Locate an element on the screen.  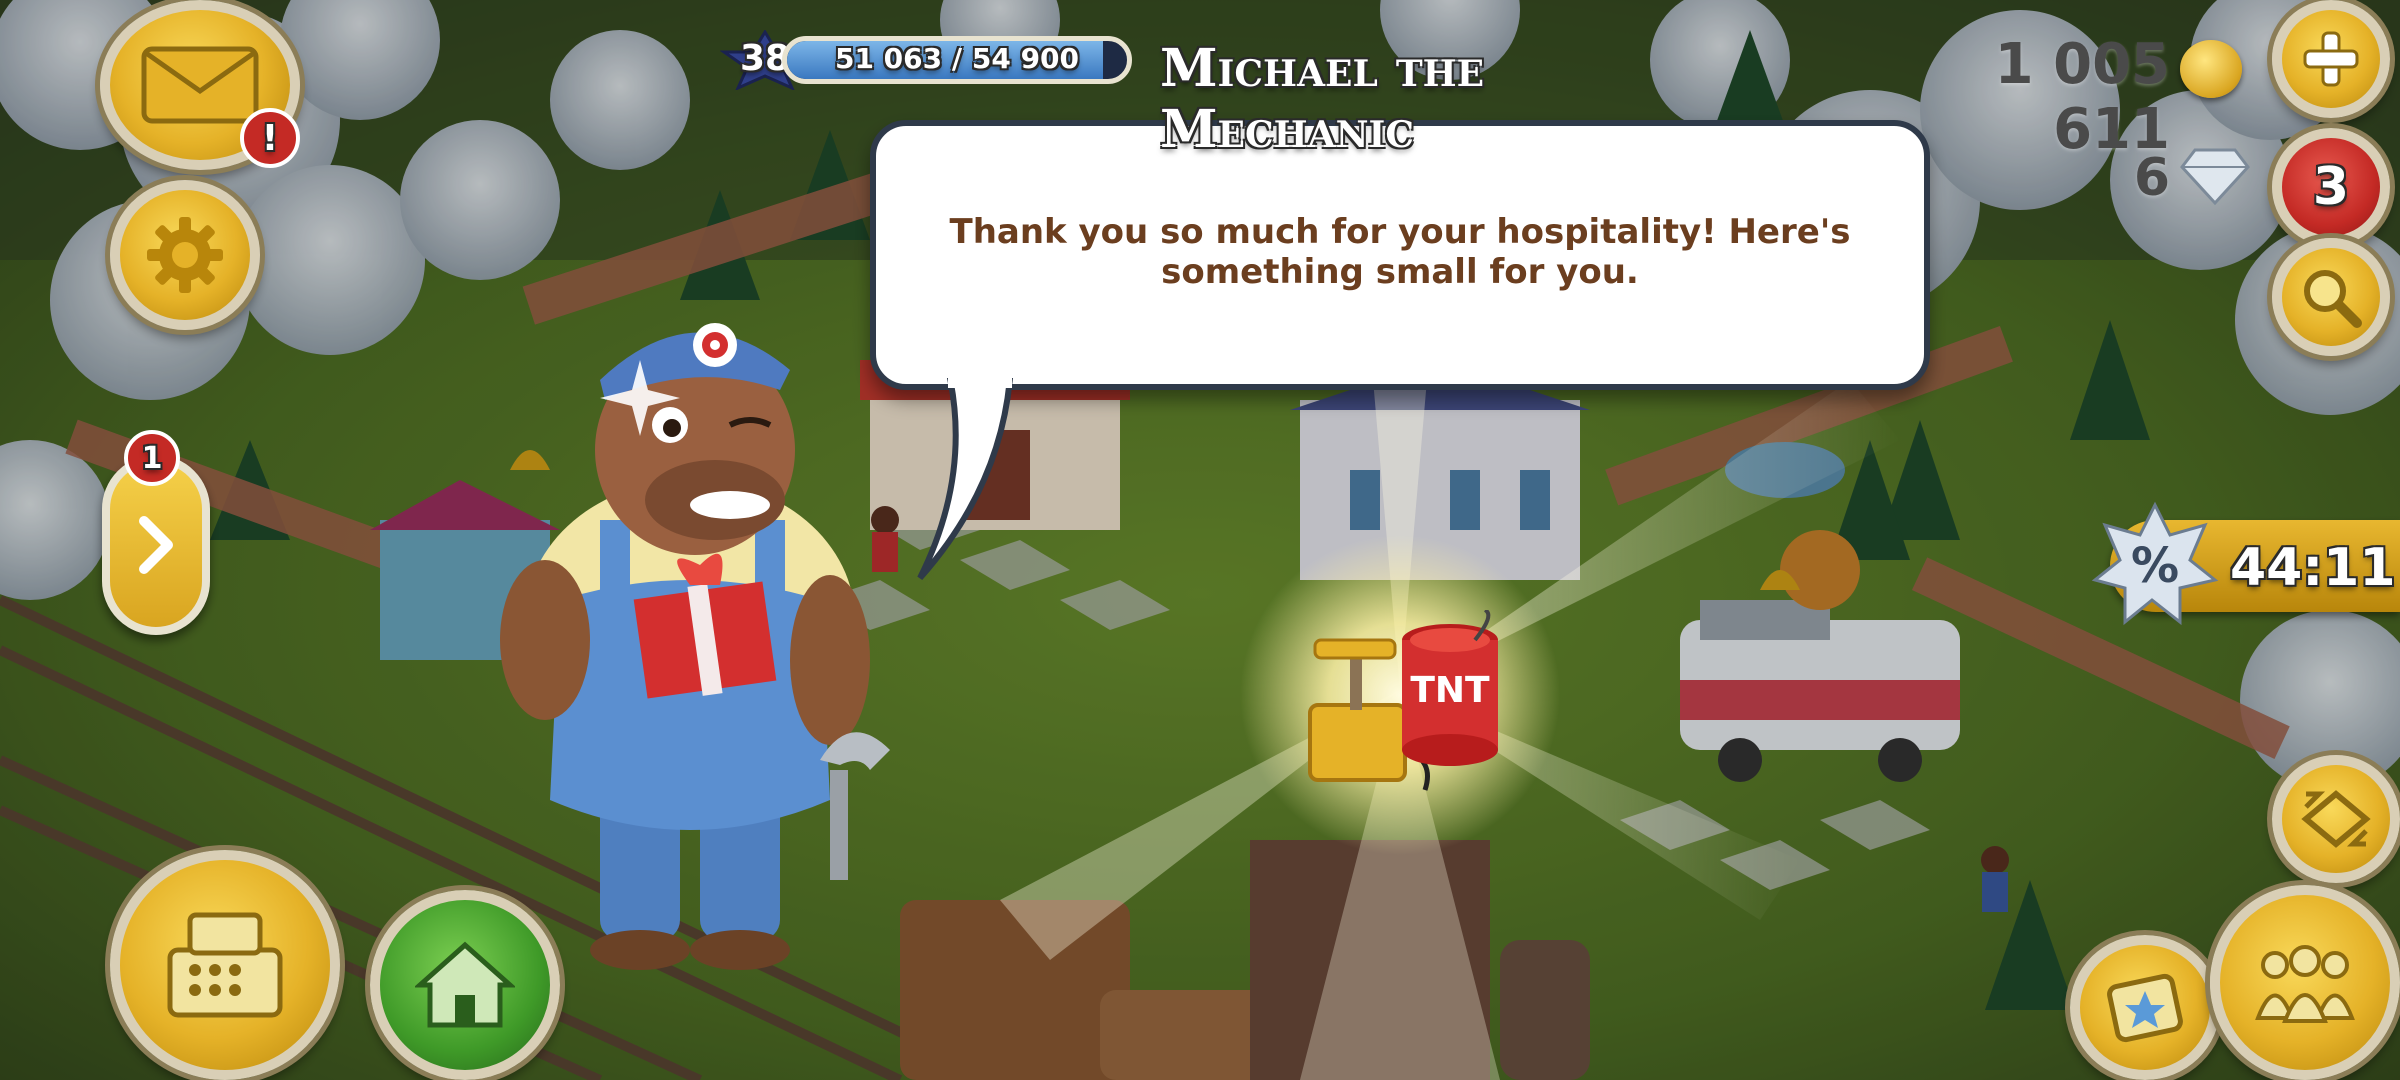
timer-text: 44:11 is located at coordinates (2313, 568).